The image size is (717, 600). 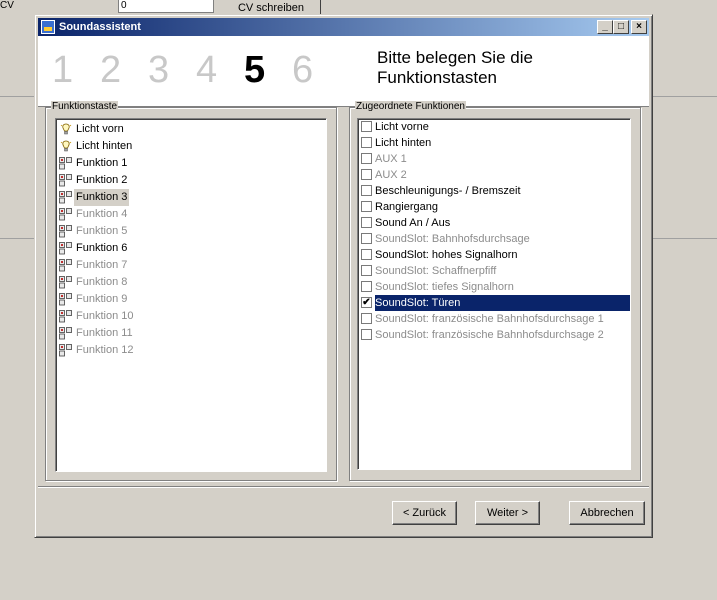 What do you see at coordinates (105, 350) in the screenshot?
I see `function-key-label: Funktion 12` at bounding box center [105, 350].